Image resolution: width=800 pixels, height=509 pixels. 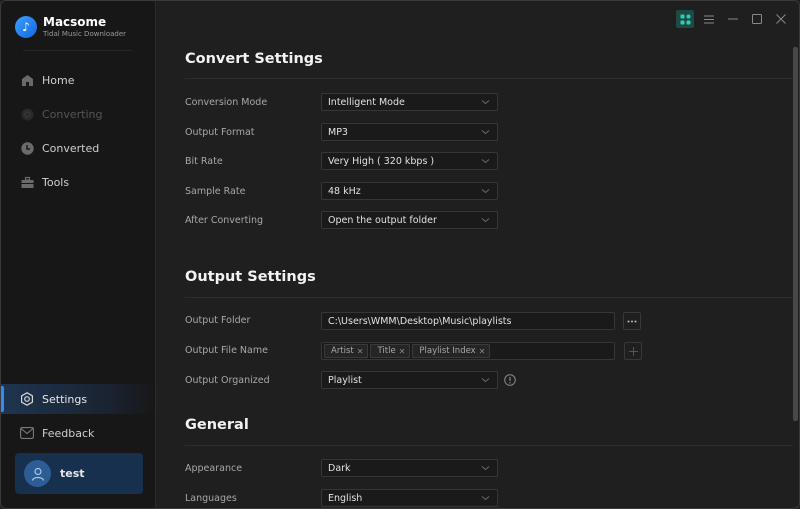 I want to click on sidebar-item-label: Converted, so click(x=71, y=148).